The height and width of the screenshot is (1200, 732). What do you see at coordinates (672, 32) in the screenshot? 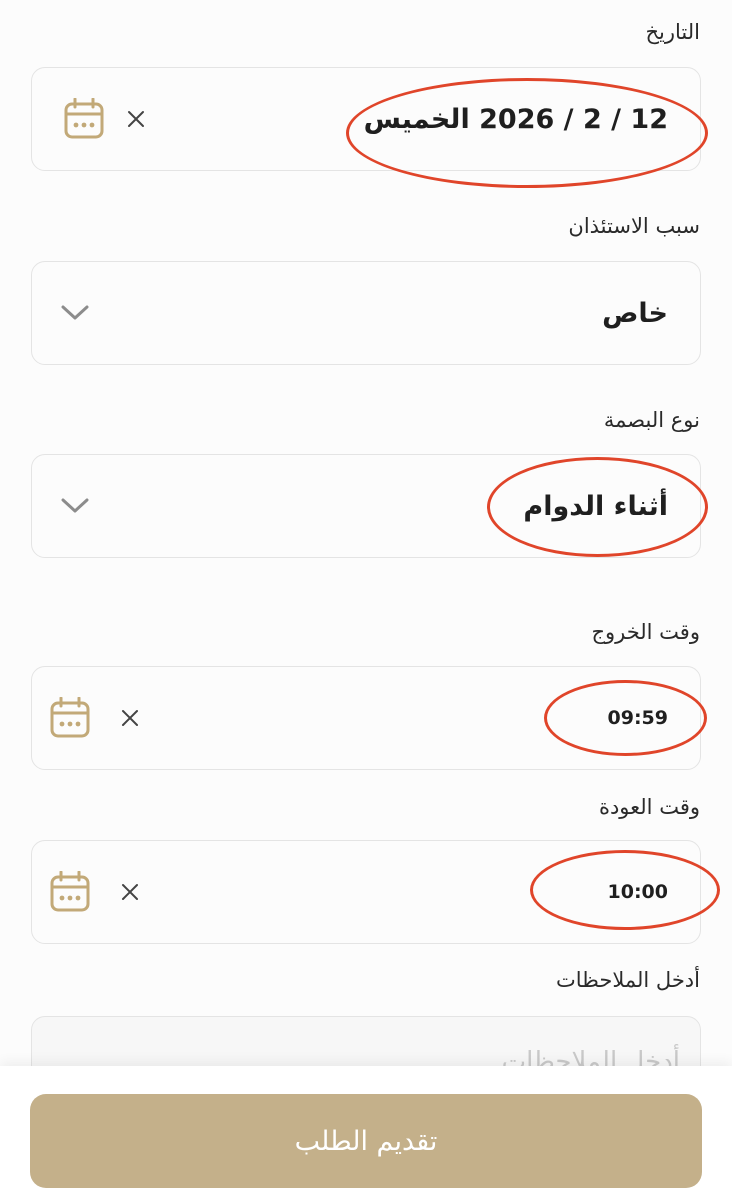
I see `date-label: التاريخ` at bounding box center [672, 32].